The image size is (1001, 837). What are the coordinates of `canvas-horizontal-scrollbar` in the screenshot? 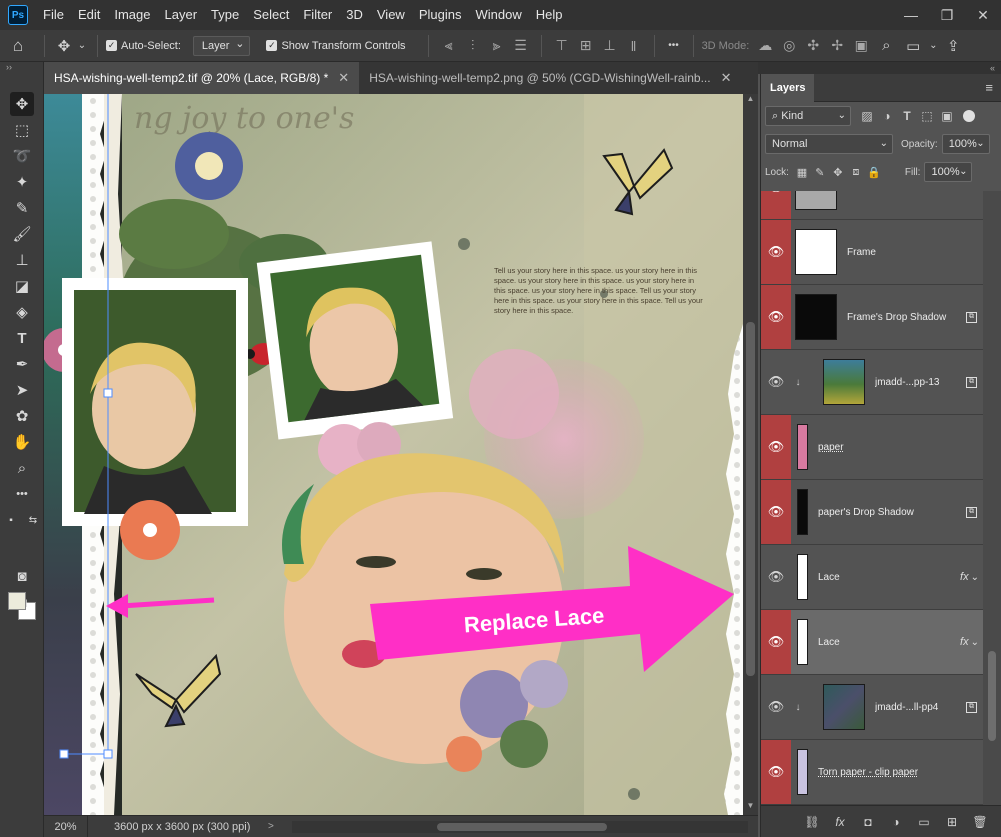 It's located at (520, 826).